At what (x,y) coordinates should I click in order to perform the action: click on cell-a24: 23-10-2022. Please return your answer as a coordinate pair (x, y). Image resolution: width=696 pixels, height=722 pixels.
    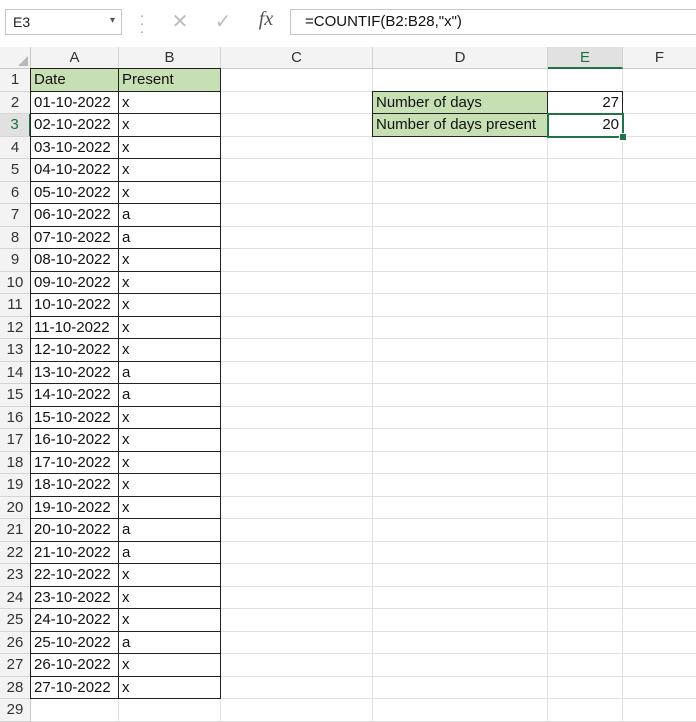
    Looking at the image, I should click on (74, 597).